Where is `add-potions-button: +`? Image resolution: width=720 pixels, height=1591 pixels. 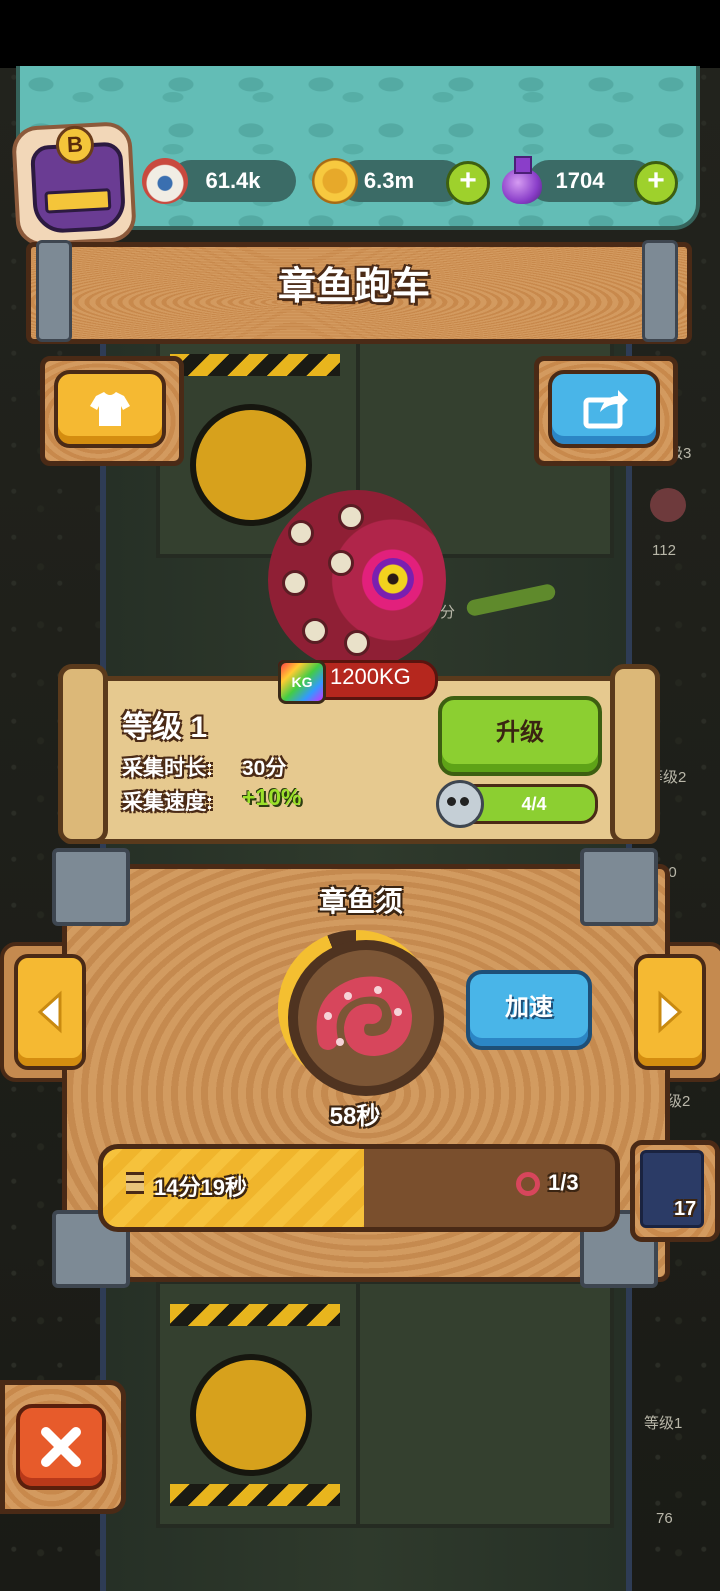
add-potions-button: + is located at coordinates (656, 183).